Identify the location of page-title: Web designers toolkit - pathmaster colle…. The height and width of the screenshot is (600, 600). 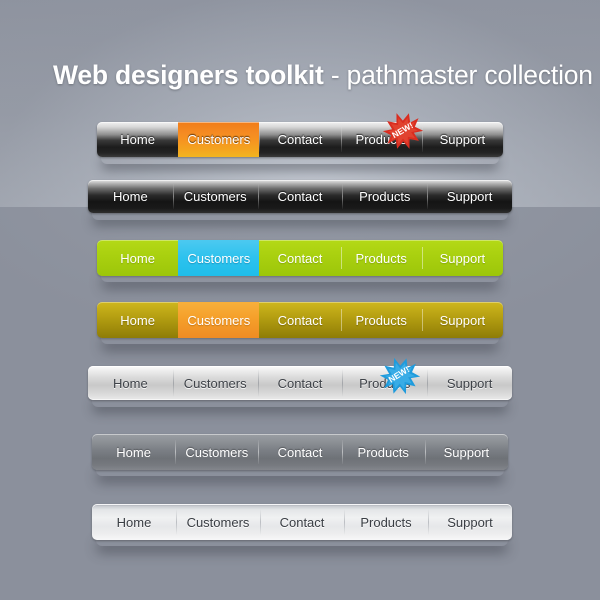
(323, 75).